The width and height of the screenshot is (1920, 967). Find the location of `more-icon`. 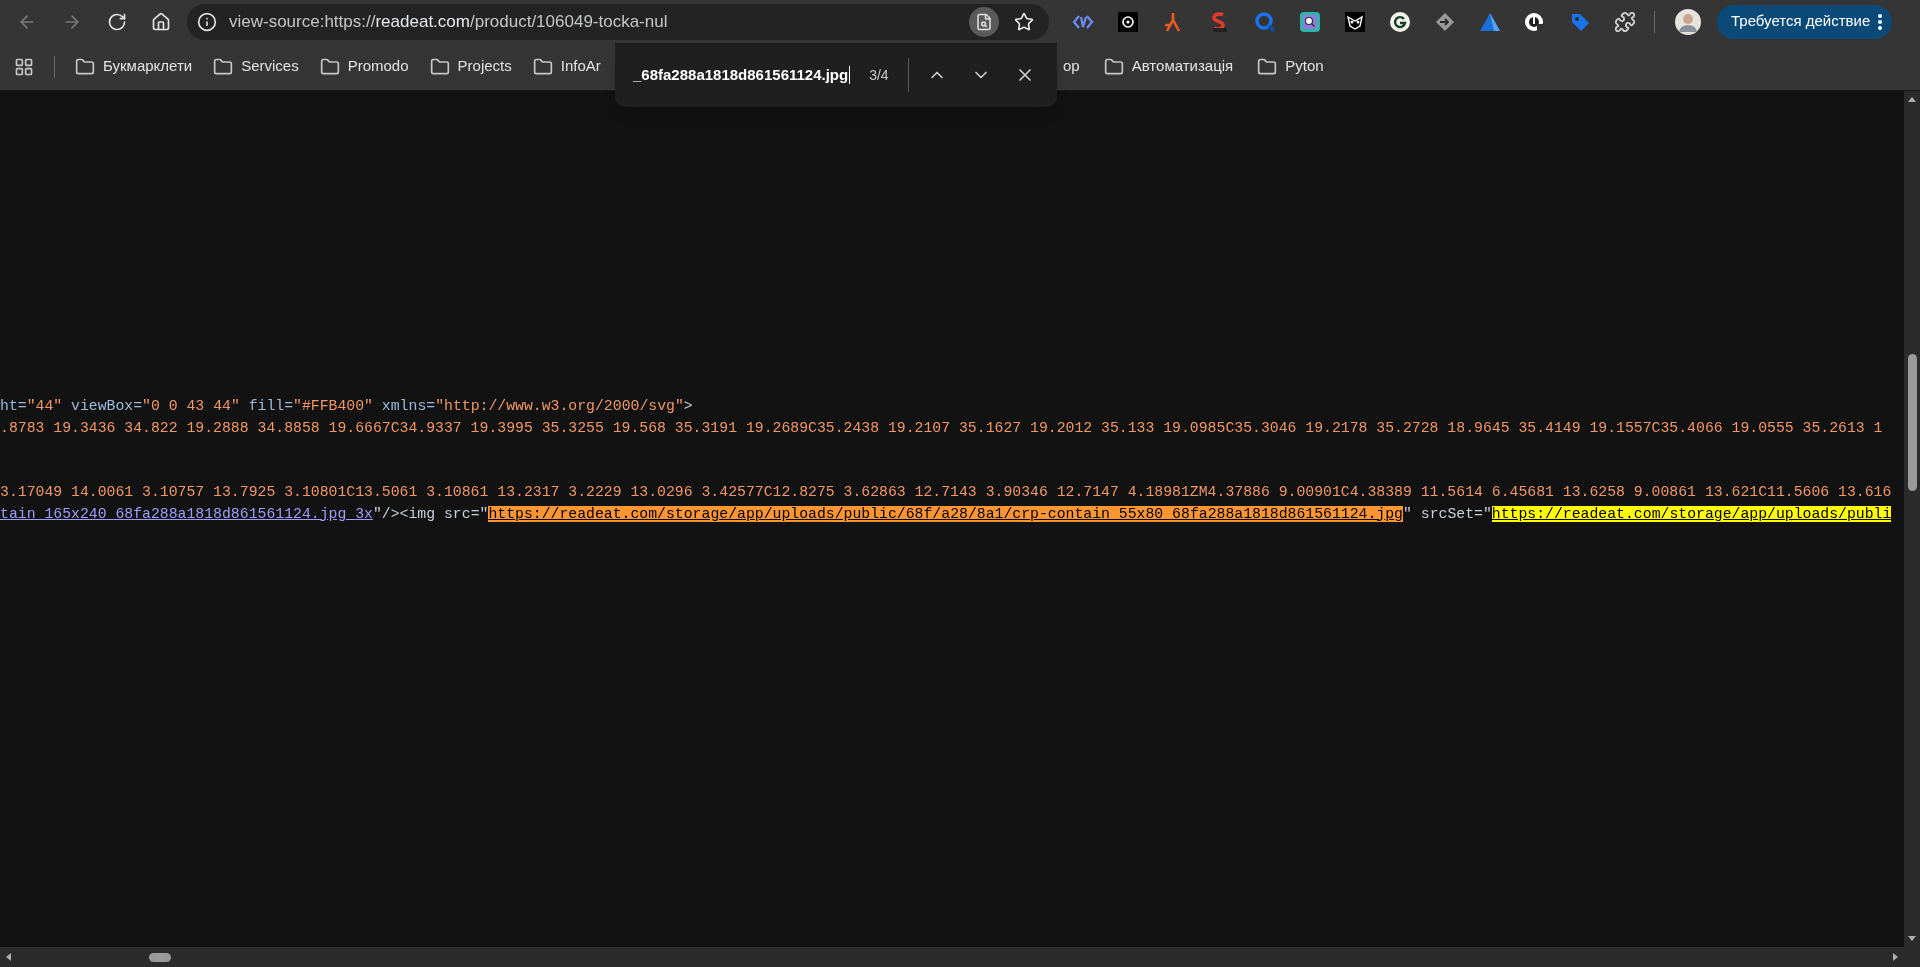

more-icon is located at coordinates (1880, 21).